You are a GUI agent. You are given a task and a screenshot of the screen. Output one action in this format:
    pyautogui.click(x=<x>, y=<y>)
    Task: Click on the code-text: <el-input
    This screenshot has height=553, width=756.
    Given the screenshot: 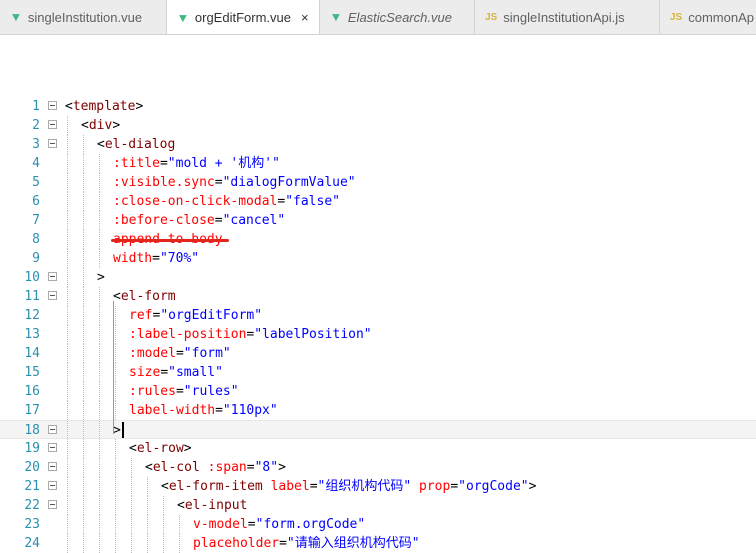 What is the action you would take?
    pyautogui.click(x=212, y=505)
    